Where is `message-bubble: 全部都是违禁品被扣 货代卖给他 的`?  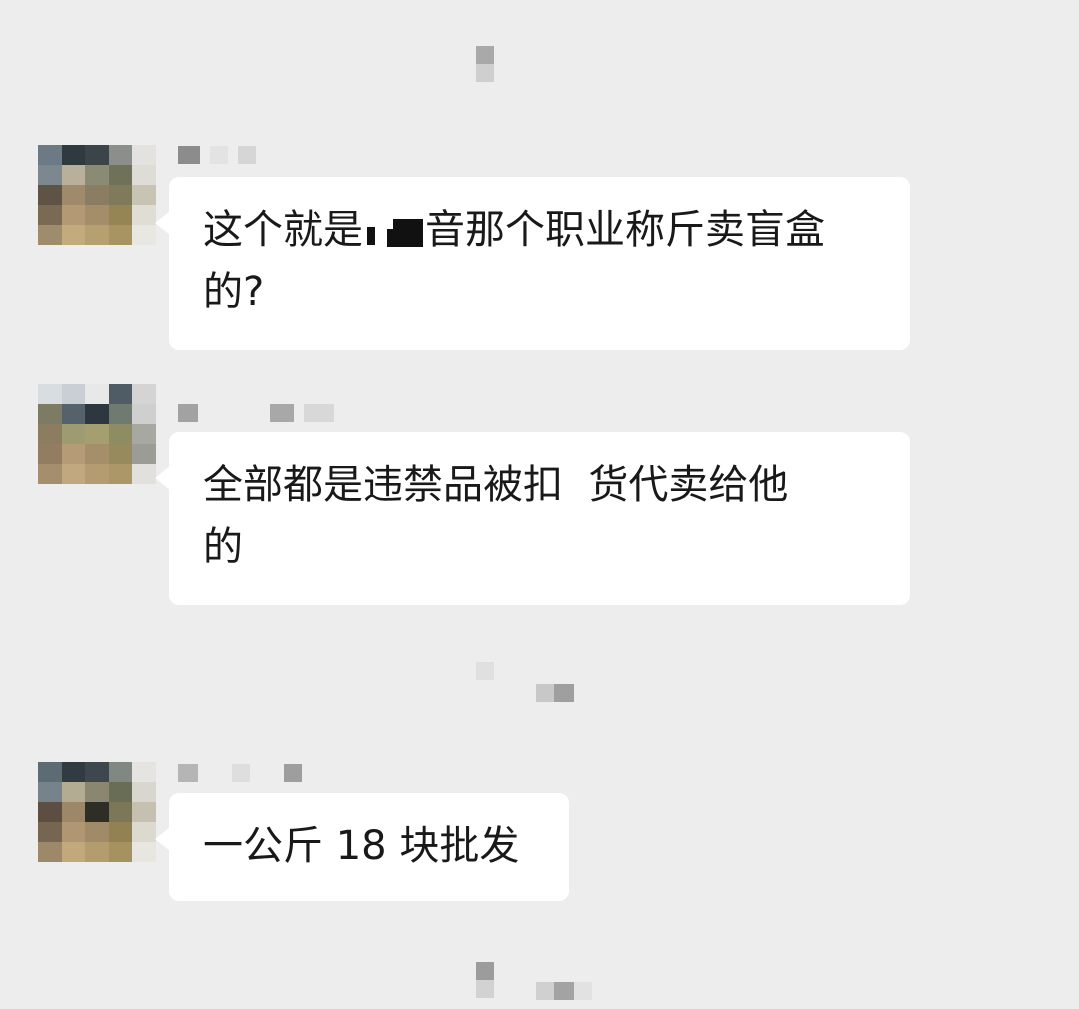
message-bubble: 全部都是违禁品被扣 货代卖给他 的 is located at coordinates (532, 518).